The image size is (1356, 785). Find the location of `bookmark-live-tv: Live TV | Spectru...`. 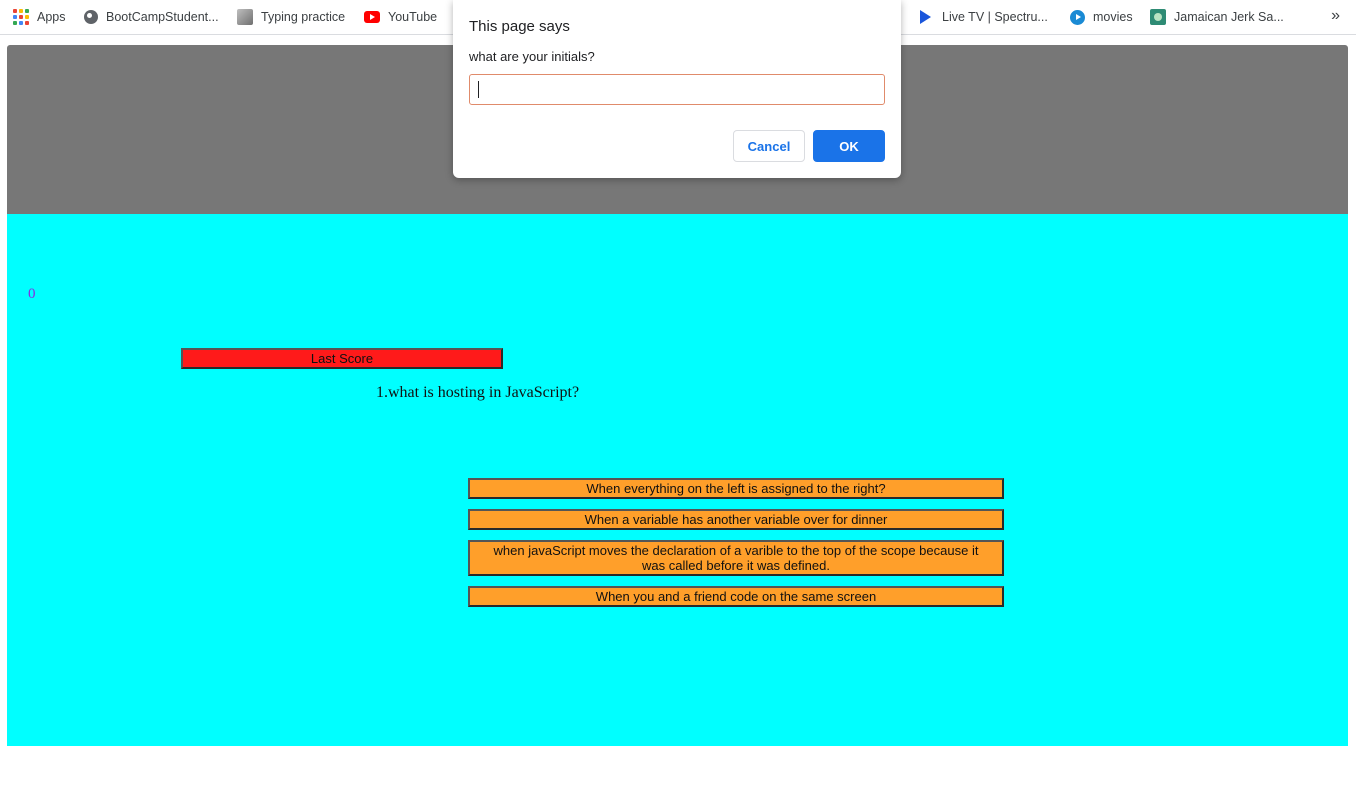

bookmark-live-tv: Live TV | Spectru... is located at coordinates (984, 17).